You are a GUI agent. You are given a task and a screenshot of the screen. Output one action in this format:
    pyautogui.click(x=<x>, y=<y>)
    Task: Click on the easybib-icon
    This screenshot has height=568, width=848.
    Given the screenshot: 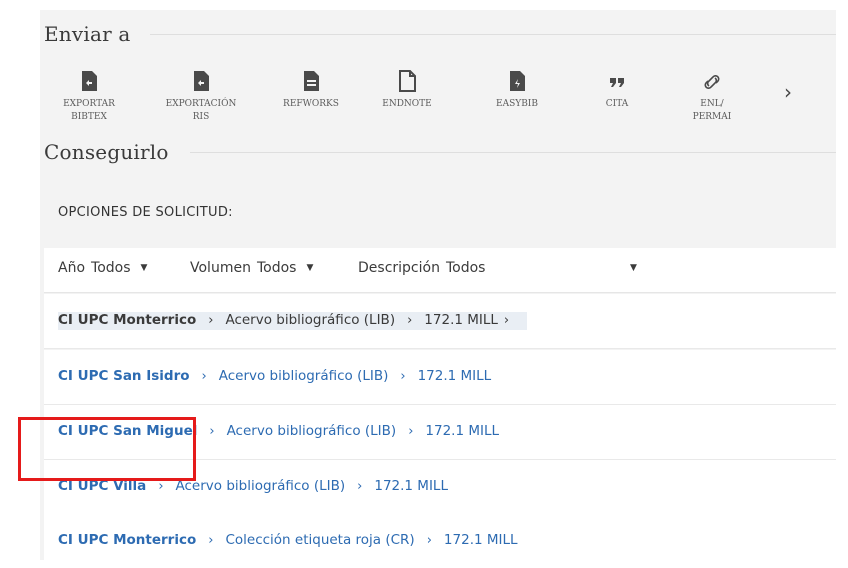 What is the action you would take?
    pyautogui.click(x=517, y=81)
    